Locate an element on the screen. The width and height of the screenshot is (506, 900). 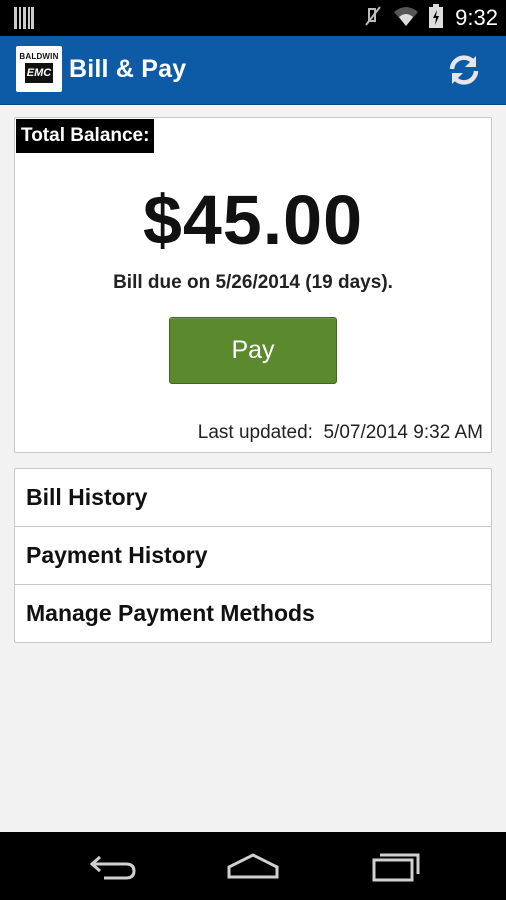
recent-apps-icon is located at coordinates (396, 867).